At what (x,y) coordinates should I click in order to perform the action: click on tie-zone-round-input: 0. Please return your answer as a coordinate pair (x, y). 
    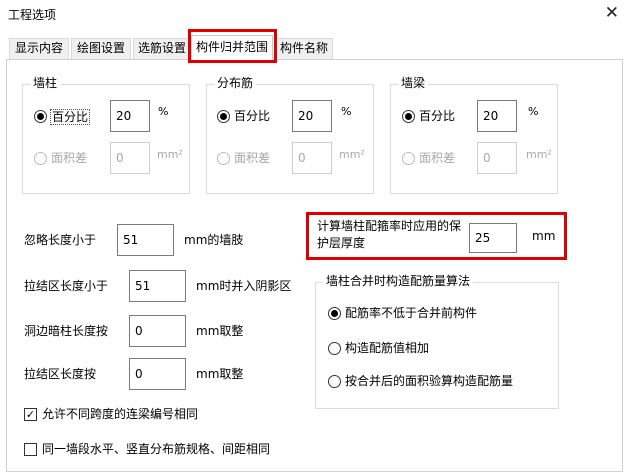
    Looking at the image, I should click on (157, 374).